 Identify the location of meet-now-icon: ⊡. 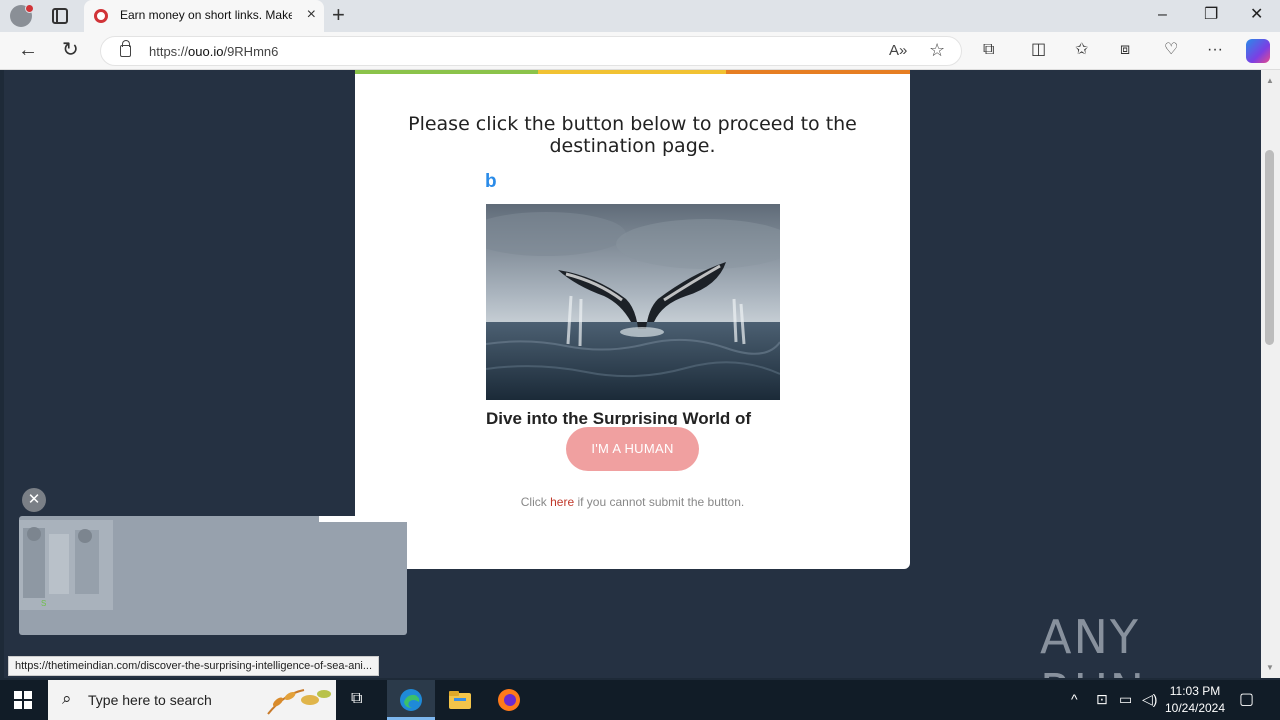
(1102, 699).